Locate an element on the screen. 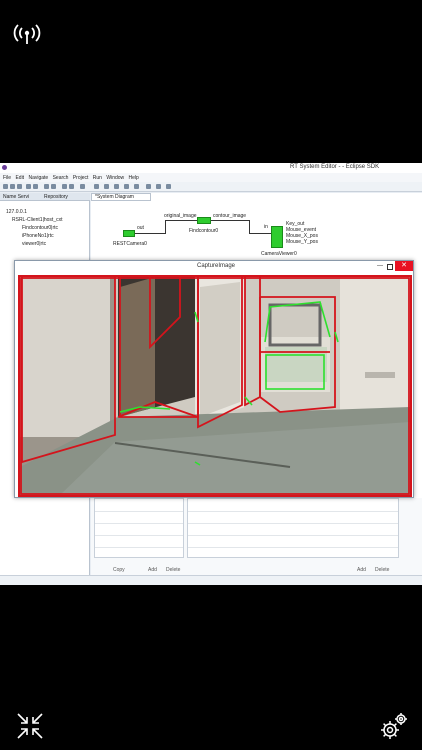  minimize-button: — is located at coordinates (380, 266).